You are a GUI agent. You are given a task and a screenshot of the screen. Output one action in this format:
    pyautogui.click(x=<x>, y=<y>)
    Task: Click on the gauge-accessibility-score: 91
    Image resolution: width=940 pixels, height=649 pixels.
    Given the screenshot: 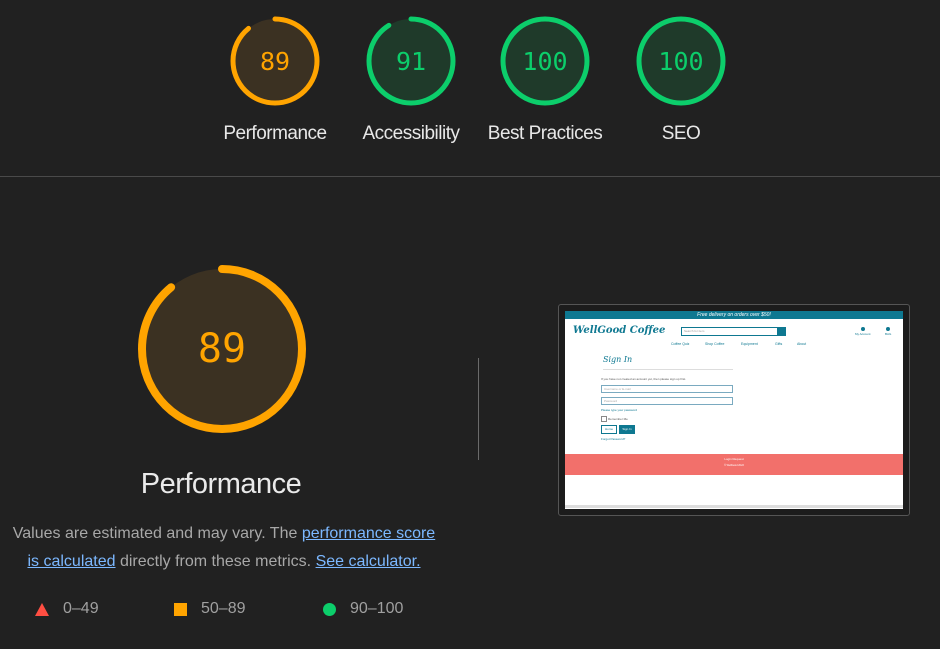 What is the action you would take?
    pyautogui.click(x=411, y=61)
    